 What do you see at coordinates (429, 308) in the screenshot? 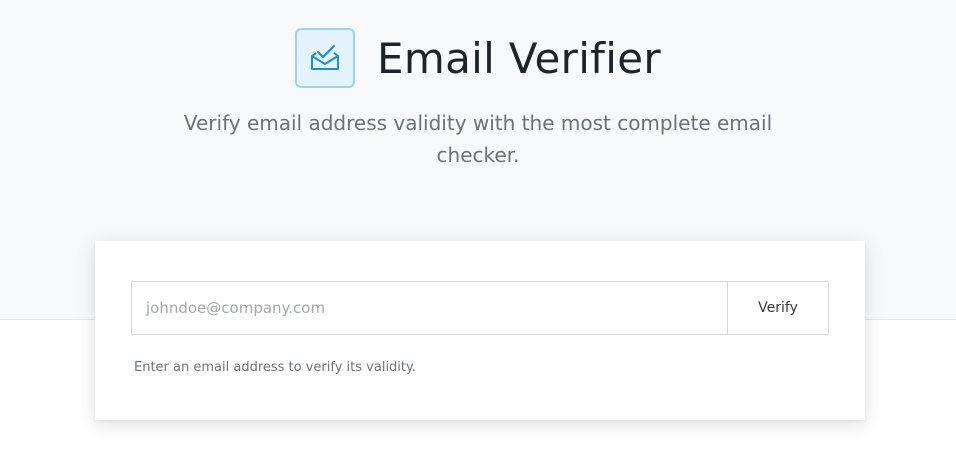
I see `email-input` at bounding box center [429, 308].